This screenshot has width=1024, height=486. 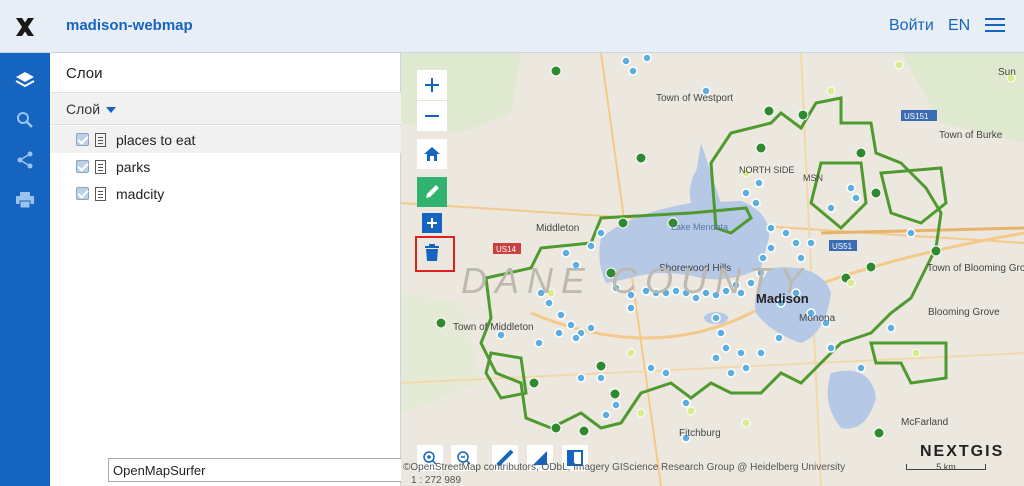 What do you see at coordinates (133, 166) in the screenshot?
I see `layer-label: parks` at bounding box center [133, 166].